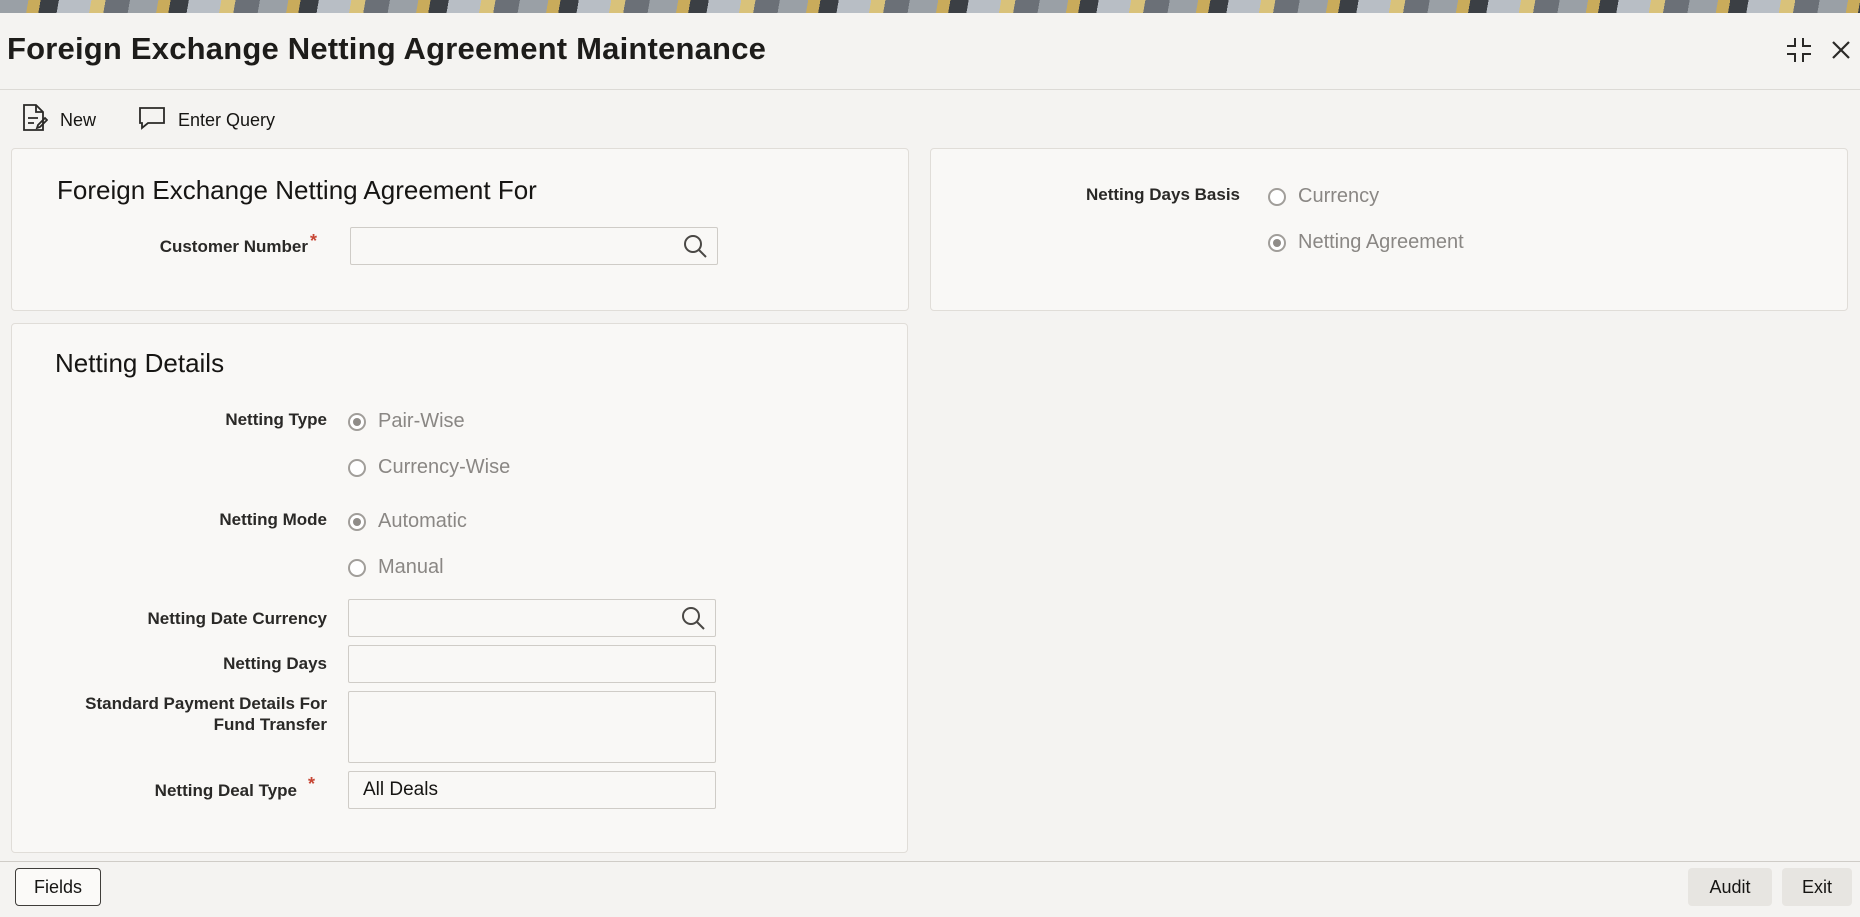  Describe the element at coordinates (1841, 50) in the screenshot. I see `close-icon` at that location.